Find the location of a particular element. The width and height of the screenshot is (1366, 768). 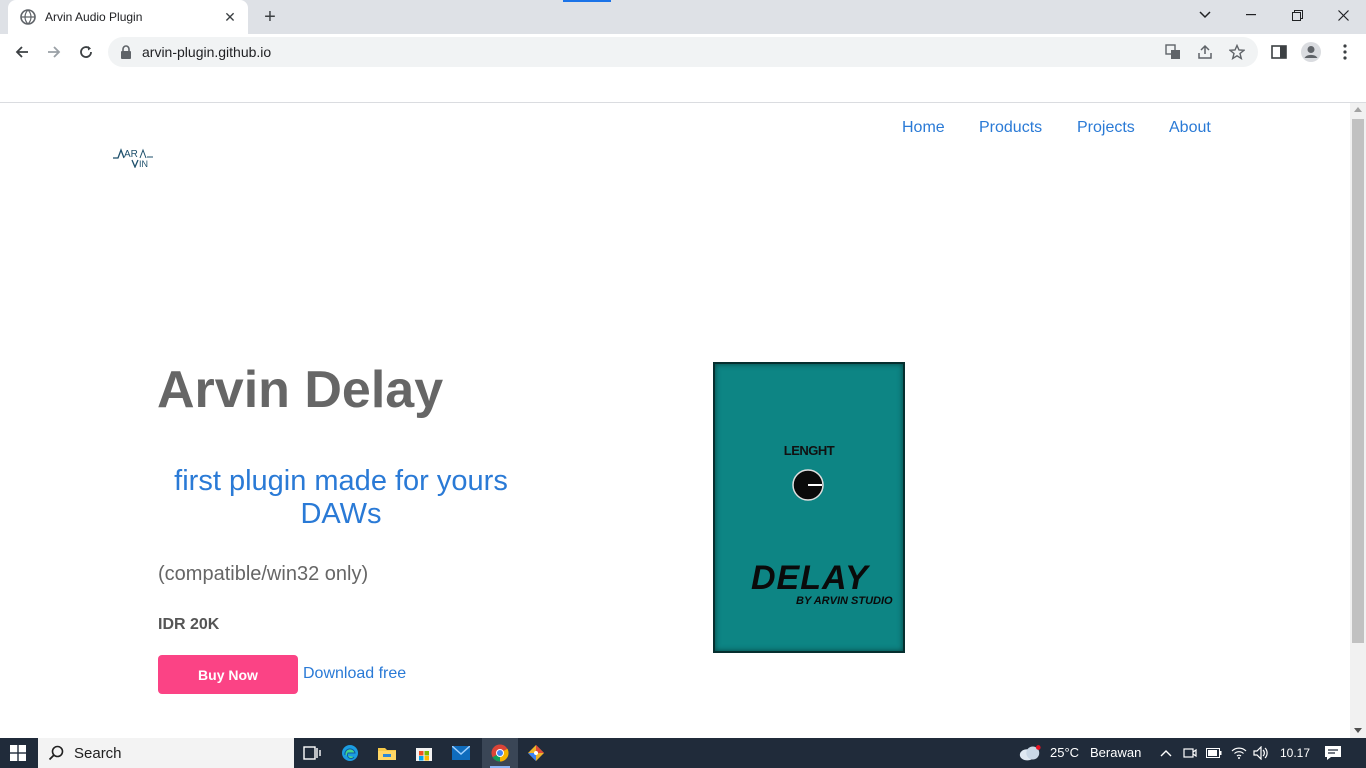

scroll-thumb is located at coordinates (1358, 381).